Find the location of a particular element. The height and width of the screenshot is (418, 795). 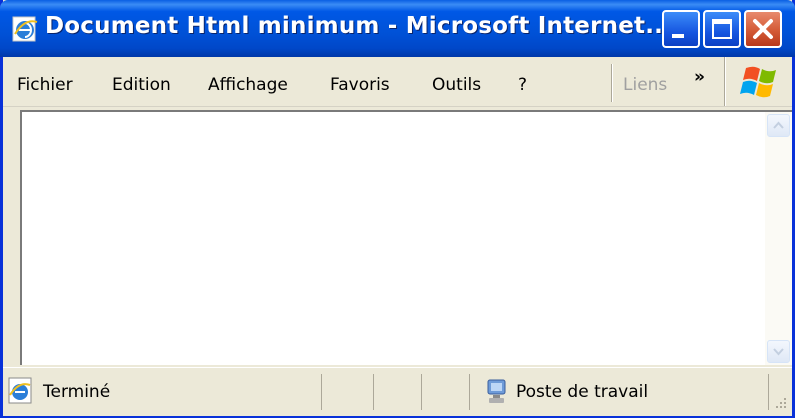

computer-icon is located at coordinates (496, 391).